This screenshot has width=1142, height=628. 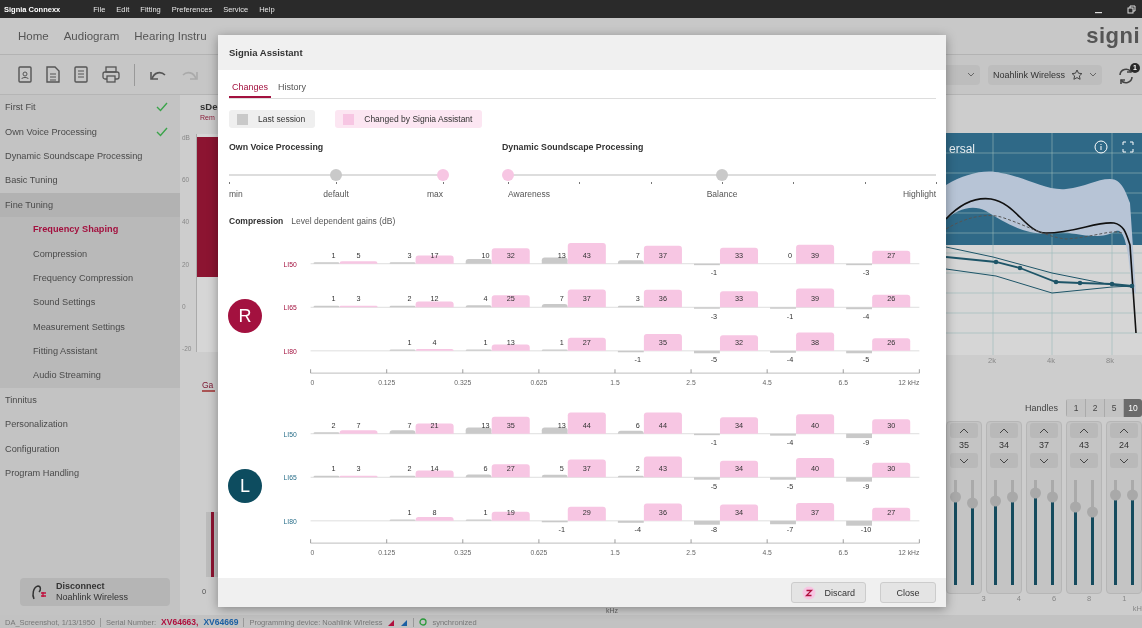 I want to click on expand-icon, so click(x=1128, y=147).